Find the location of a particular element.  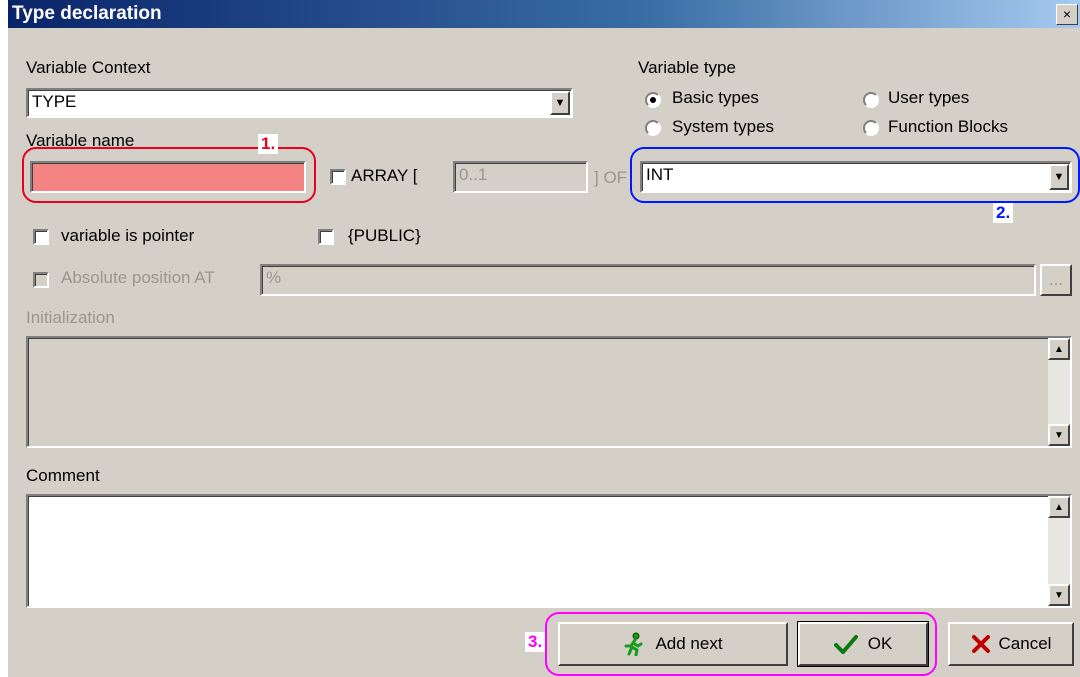

annotation-1: 1. is located at coordinates (268, 144).